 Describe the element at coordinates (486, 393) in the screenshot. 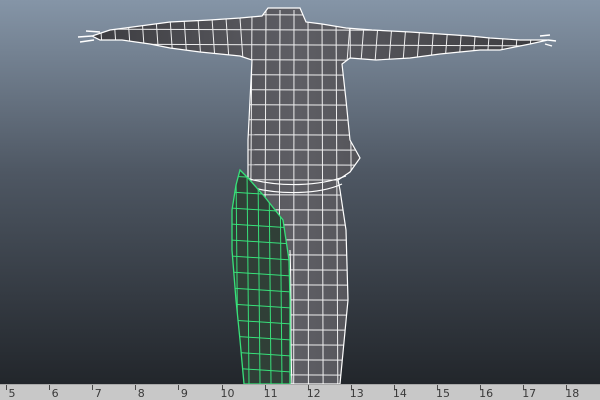

I see `frame-label: 16` at that location.